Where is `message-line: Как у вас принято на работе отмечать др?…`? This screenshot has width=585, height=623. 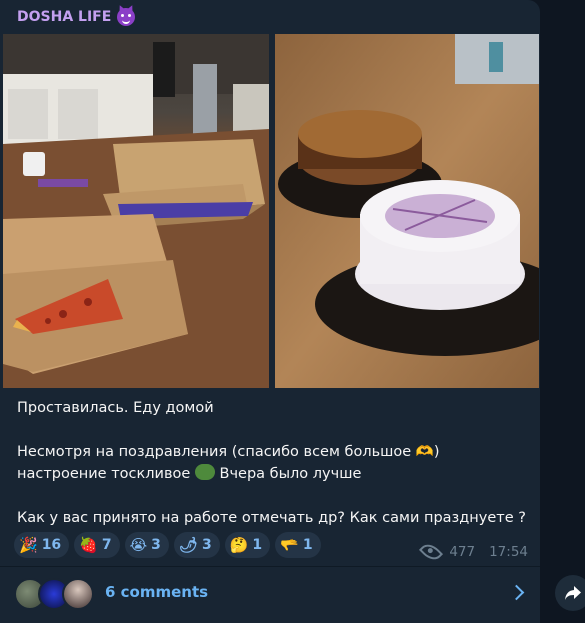
message-line: Как у вас принято на работе отмечать др?… is located at coordinates (271, 518).